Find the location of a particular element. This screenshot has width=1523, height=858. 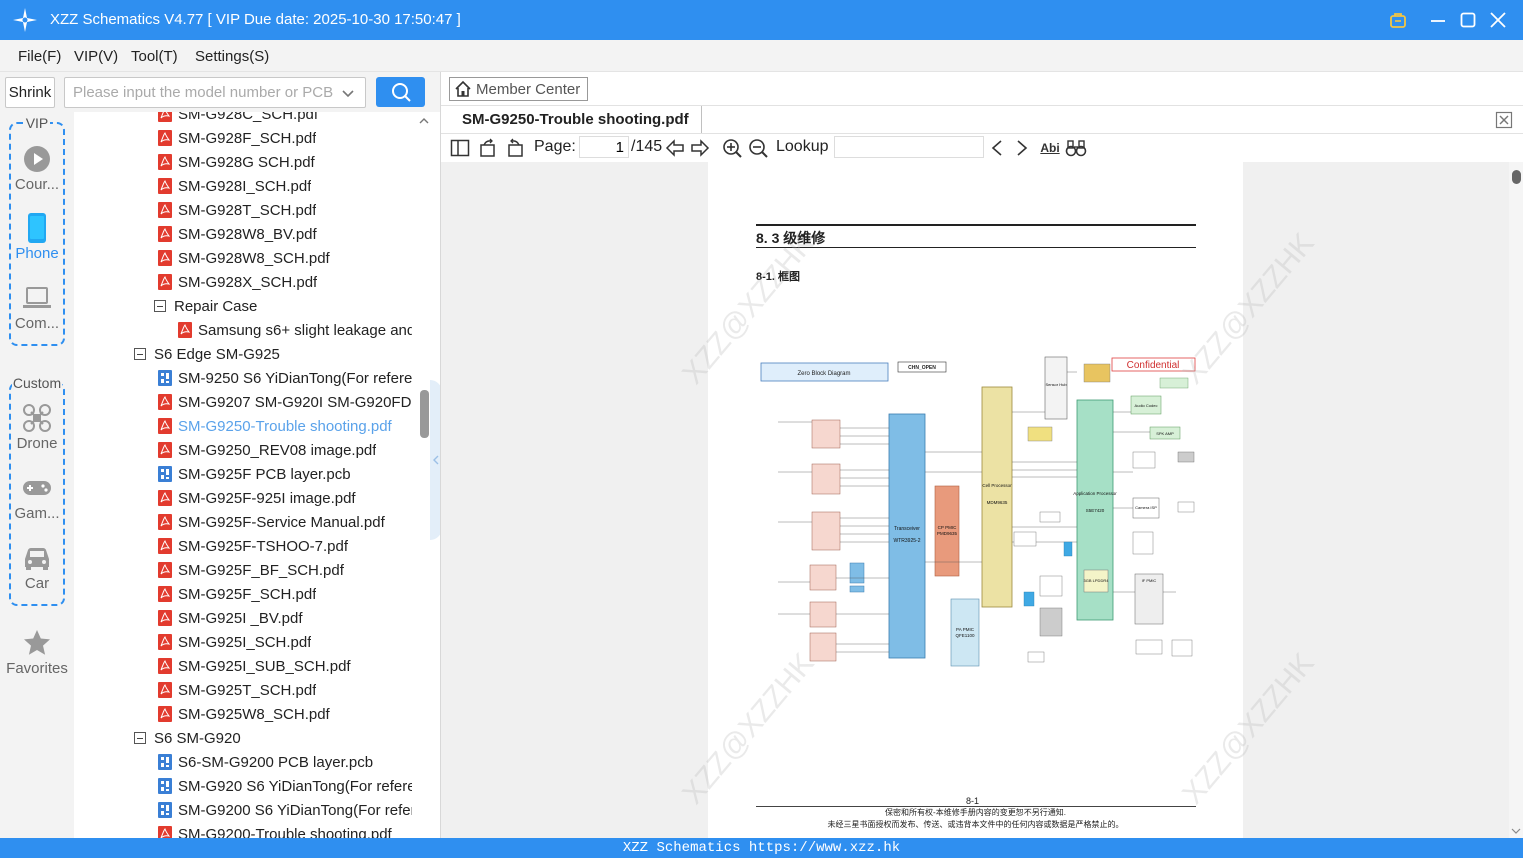

previous-page-icon is located at coordinates (675, 148).